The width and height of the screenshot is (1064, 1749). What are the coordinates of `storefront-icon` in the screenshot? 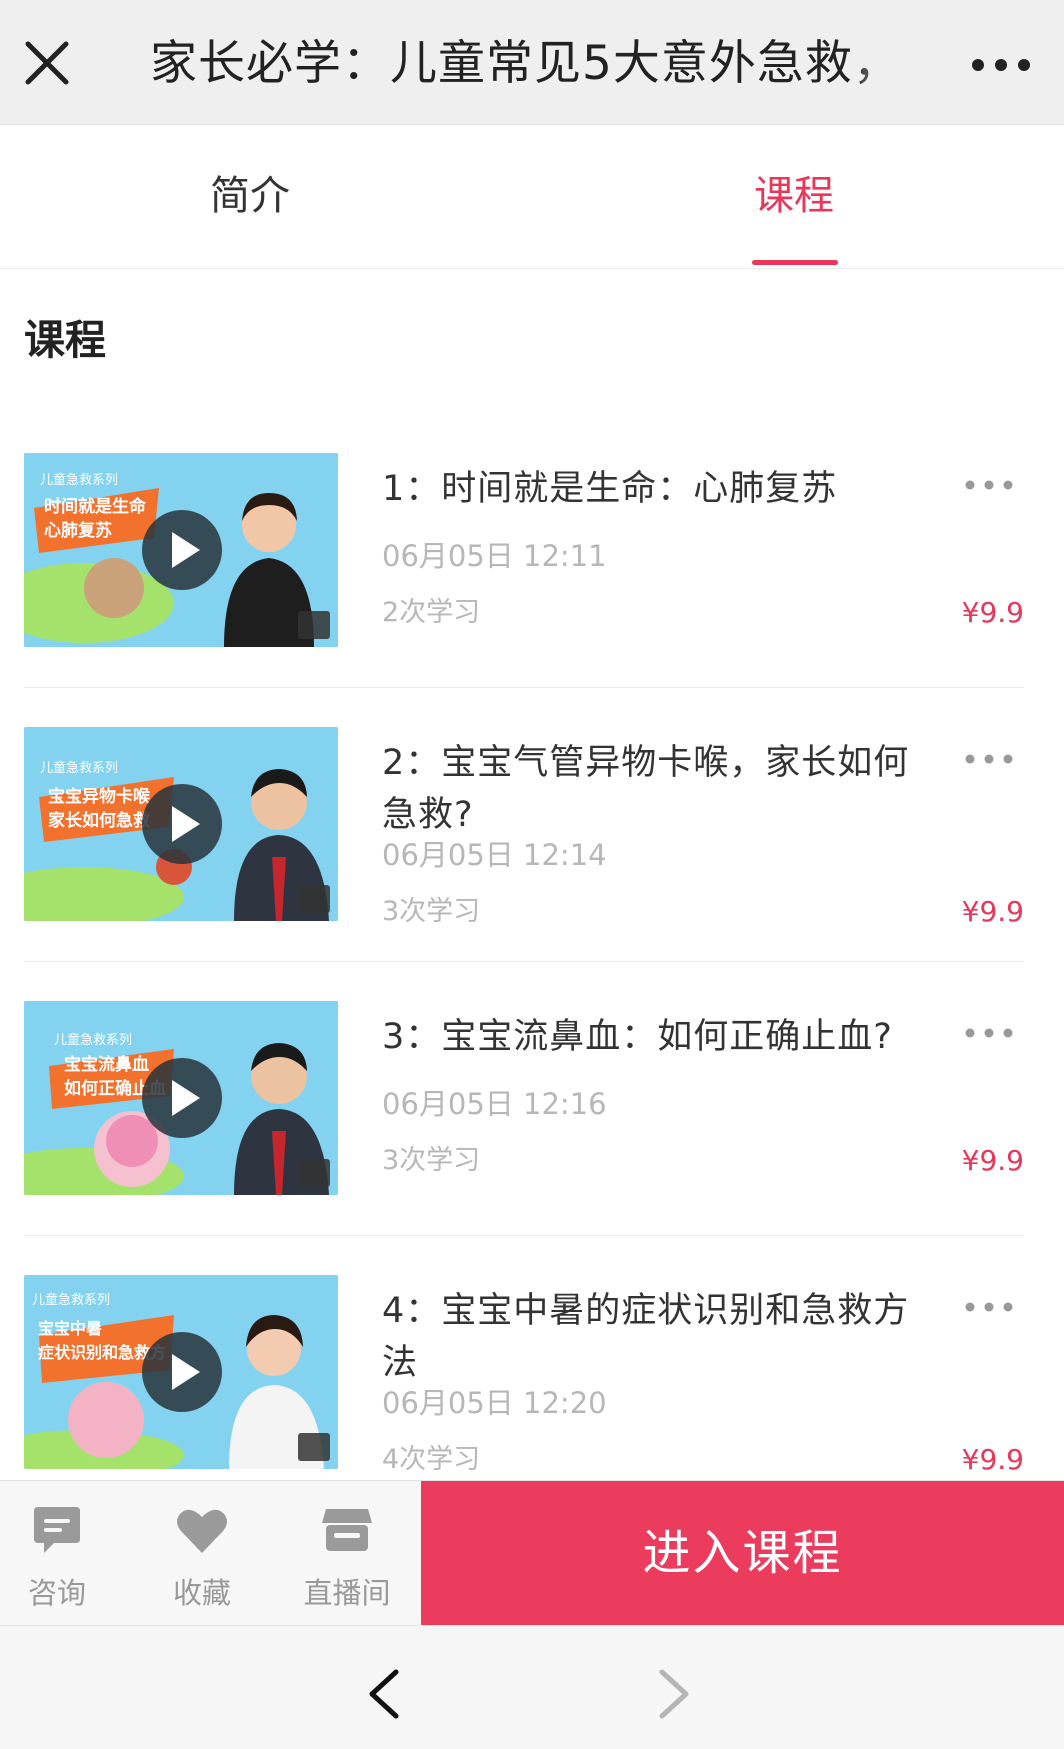 It's located at (347, 1530).